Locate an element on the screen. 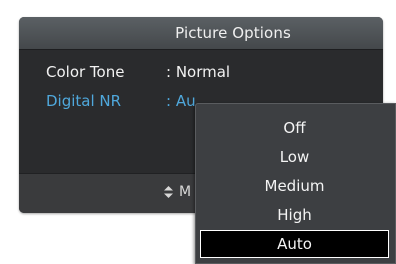 Image resolution: width=396 pixels, height=264 pixels. dropdown-option-off: Off is located at coordinates (294, 128).